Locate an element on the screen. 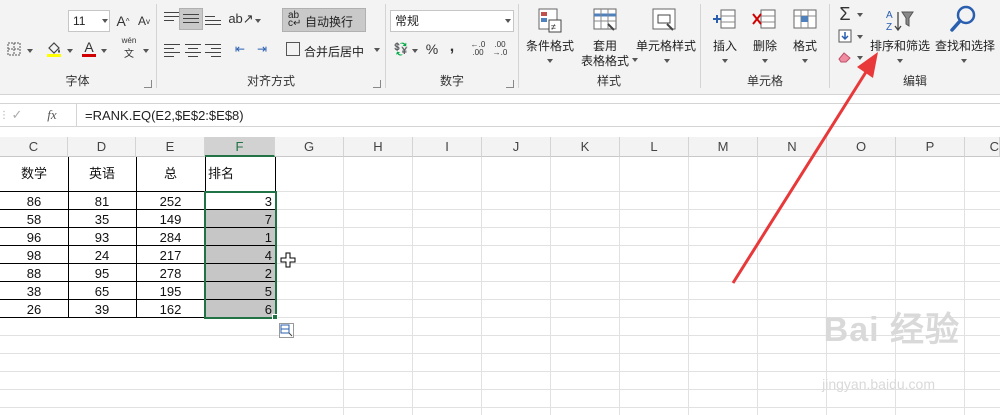 The width and height of the screenshot is (1000, 415). svg-text: A is located at coordinates (889, 15).